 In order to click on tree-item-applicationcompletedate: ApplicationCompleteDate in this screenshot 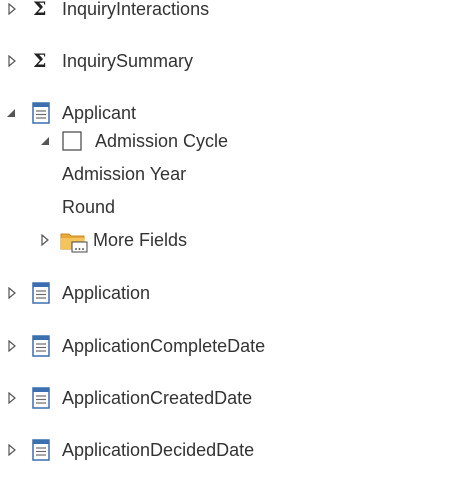, I will do `click(229, 346)`.